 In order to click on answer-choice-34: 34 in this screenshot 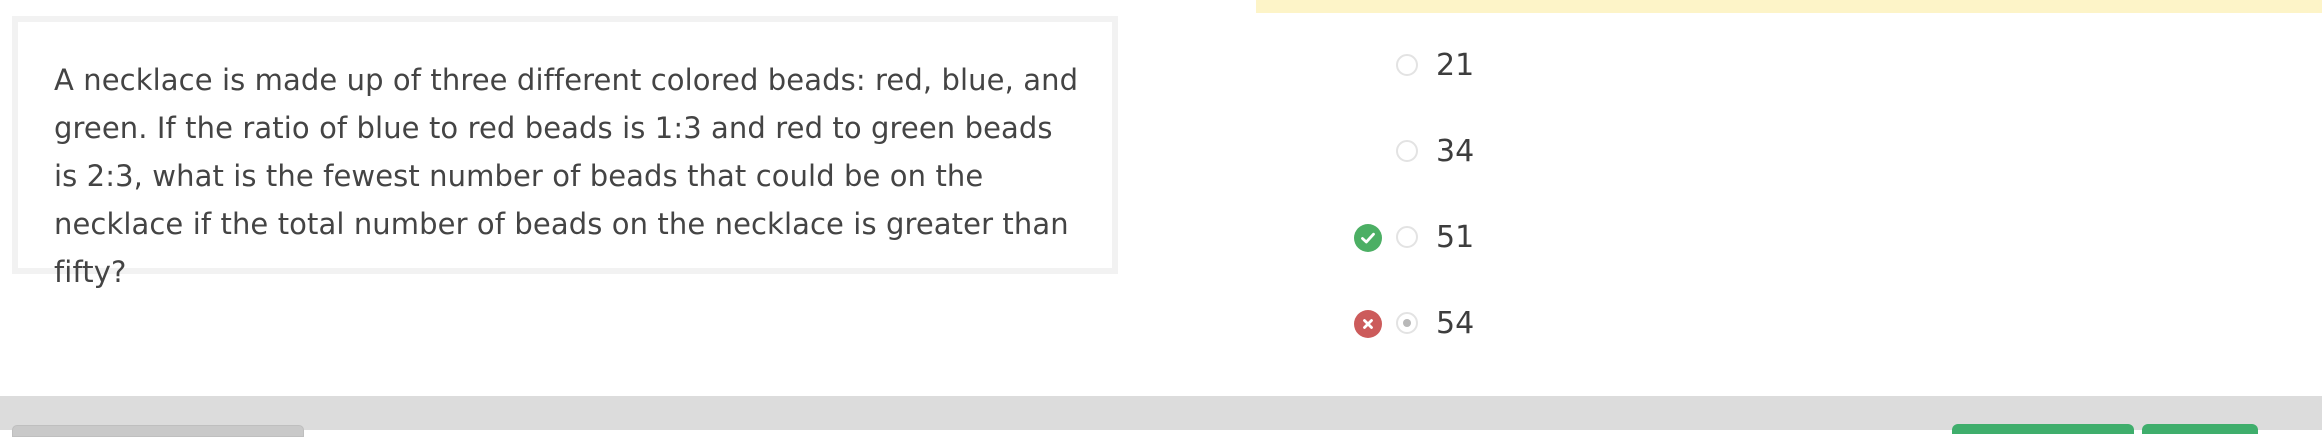, I will do `click(1464, 152)`.